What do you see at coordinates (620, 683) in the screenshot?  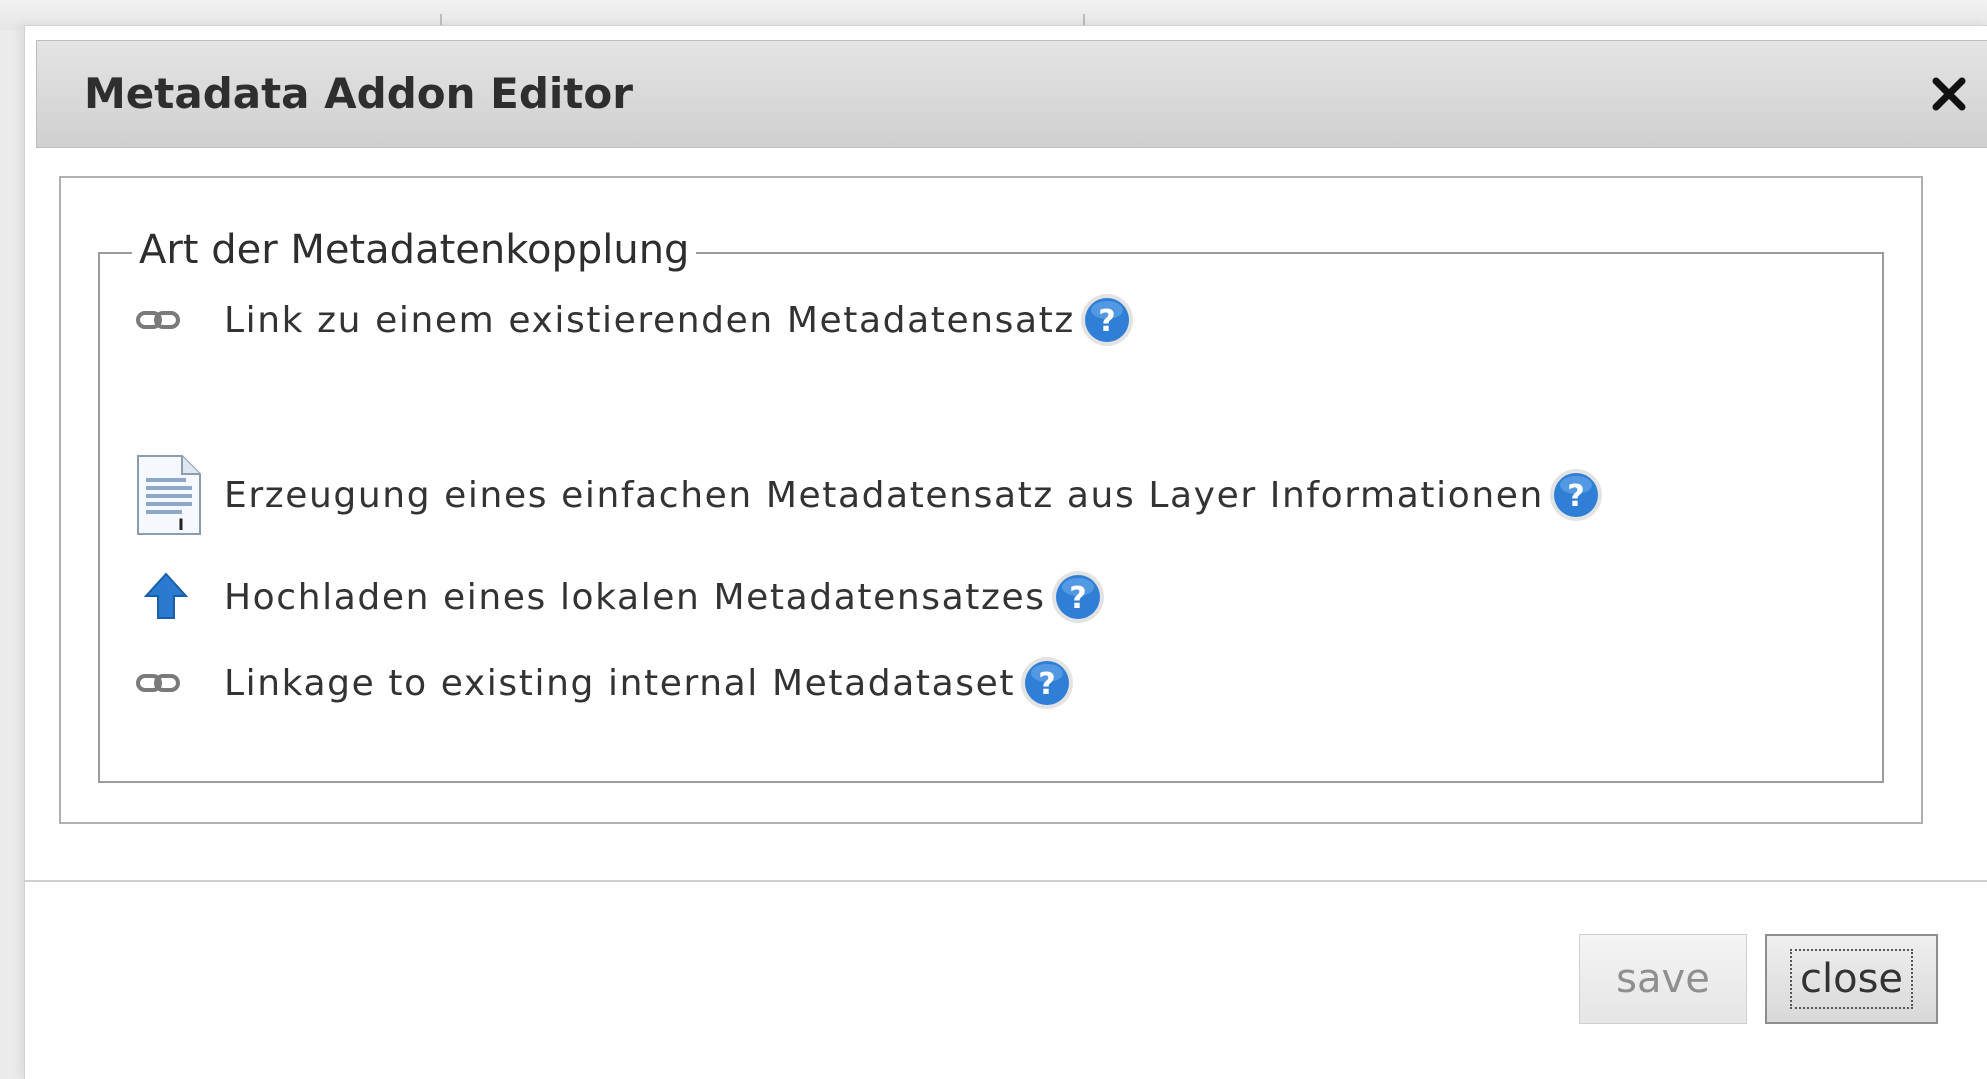 I see `option-label: Linkage to existing internal Metadataset` at bounding box center [620, 683].